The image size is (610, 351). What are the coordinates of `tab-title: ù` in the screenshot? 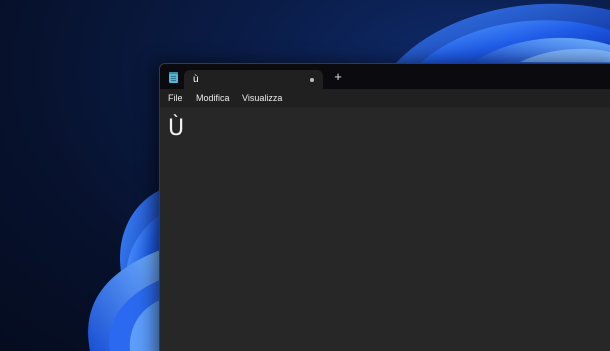 It's located at (196, 79).